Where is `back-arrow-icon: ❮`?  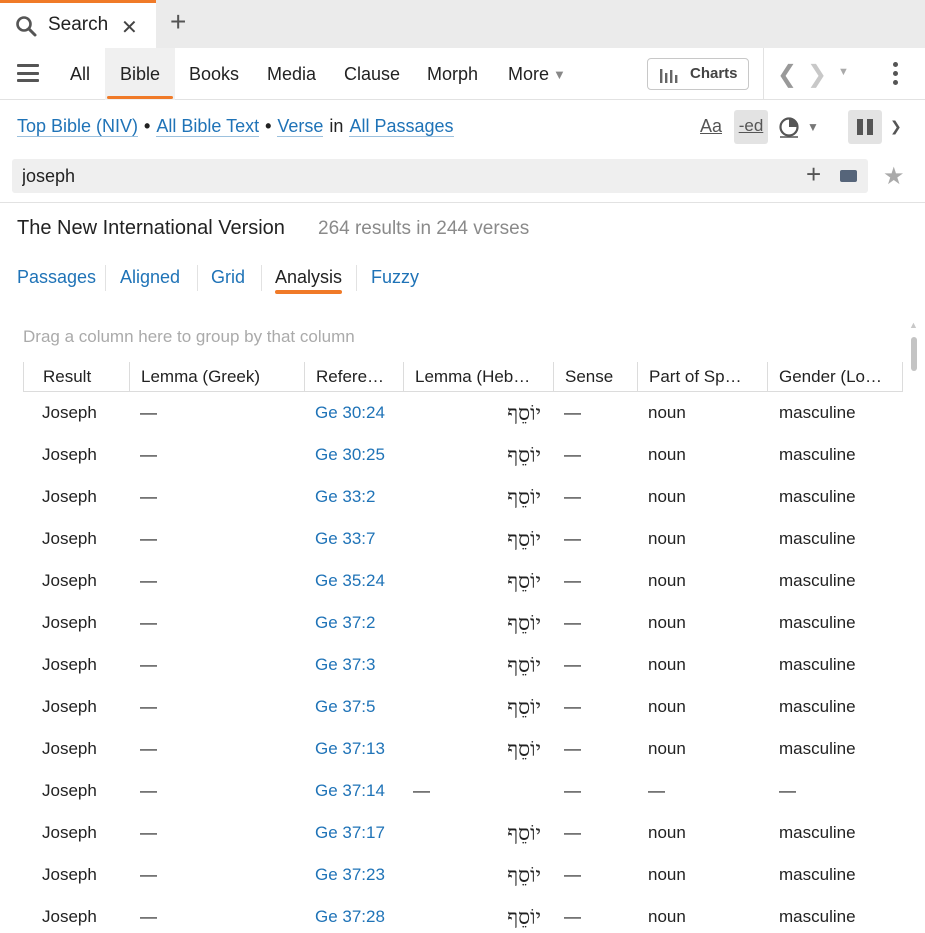
back-arrow-icon: ❮ is located at coordinates (787, 74).